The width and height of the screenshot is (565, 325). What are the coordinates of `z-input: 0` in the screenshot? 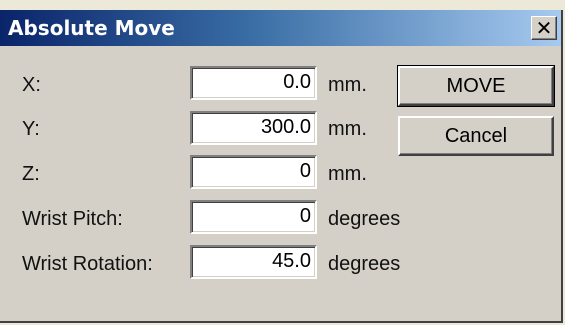 It's located at (253, 172).